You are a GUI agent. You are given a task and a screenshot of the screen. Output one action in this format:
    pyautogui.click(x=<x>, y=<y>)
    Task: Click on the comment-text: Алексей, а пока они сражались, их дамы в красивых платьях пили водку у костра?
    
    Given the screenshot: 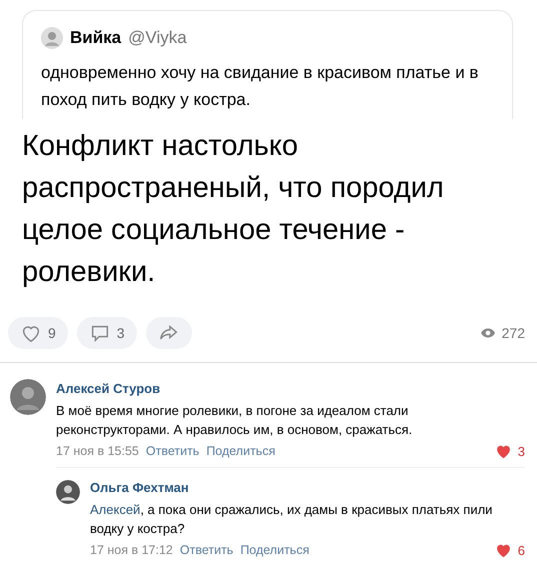 What is the action you would take?
    pyautogui.click(x=292, y=519)
    